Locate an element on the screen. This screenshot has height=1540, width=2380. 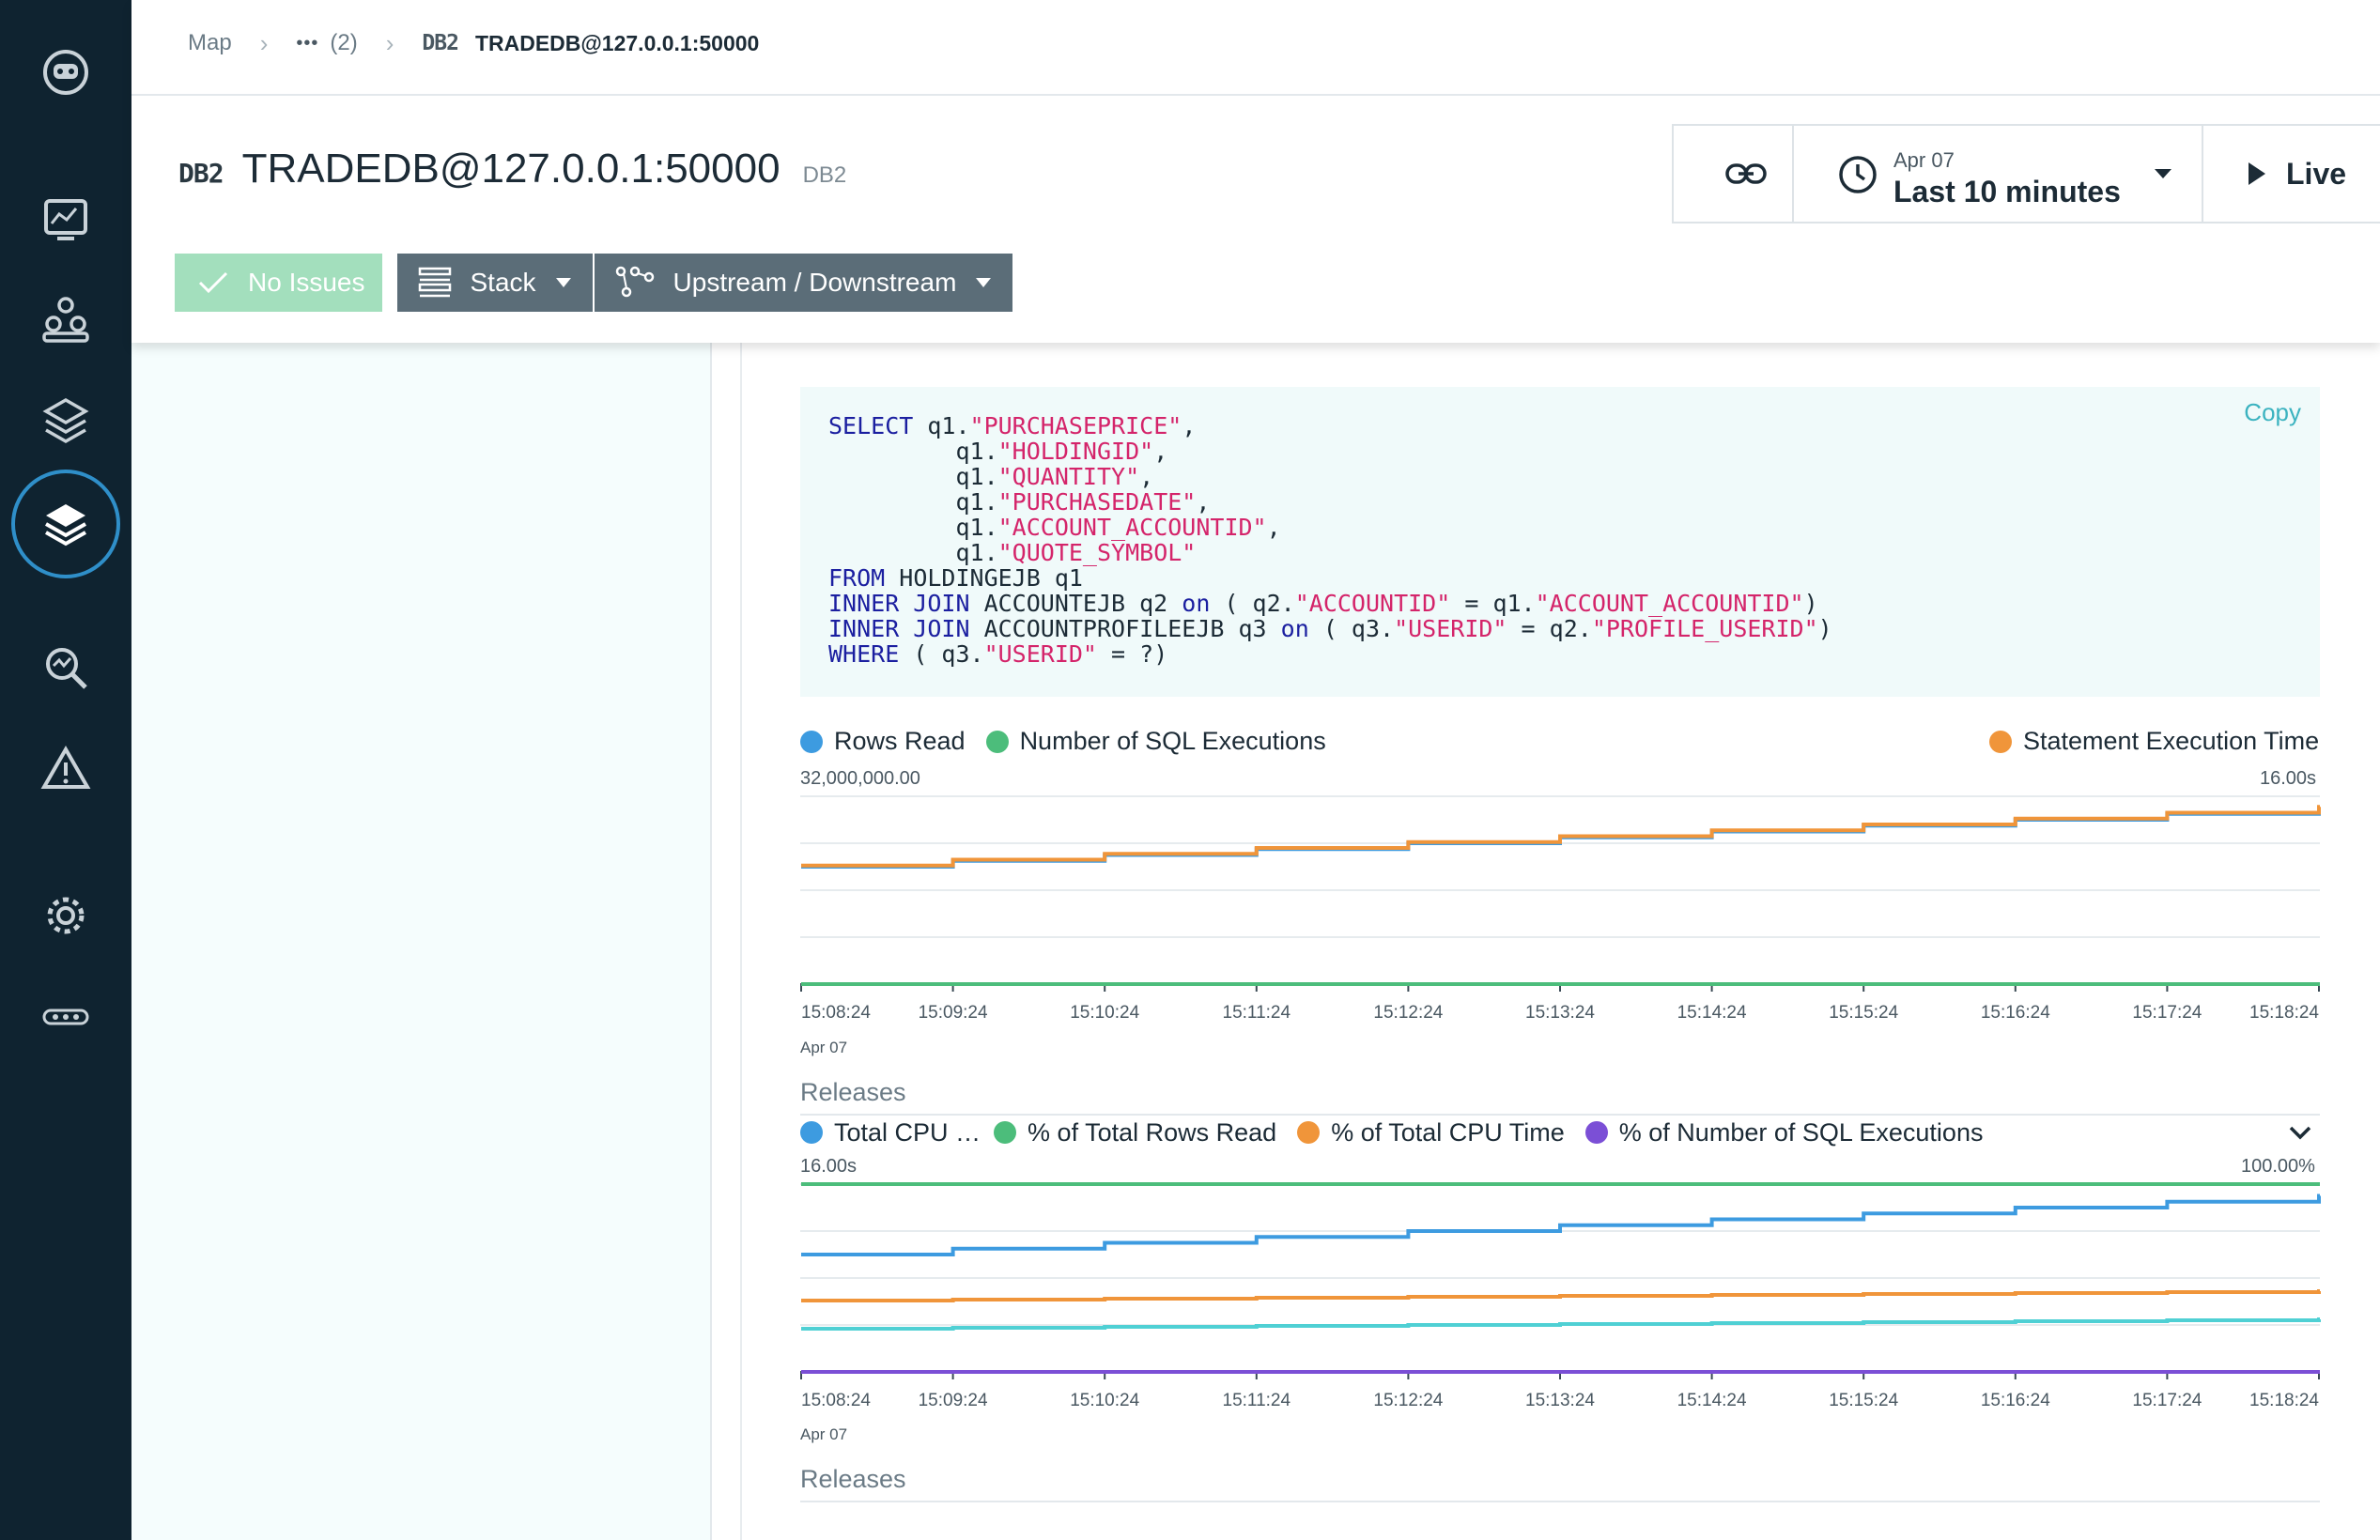
code-text: ) is located at coordinates (1824, 628).